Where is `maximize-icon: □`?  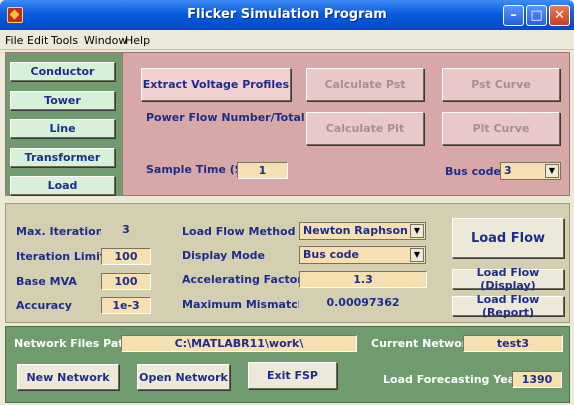 maximize-icon: □ is located at coordinates (536, 15).